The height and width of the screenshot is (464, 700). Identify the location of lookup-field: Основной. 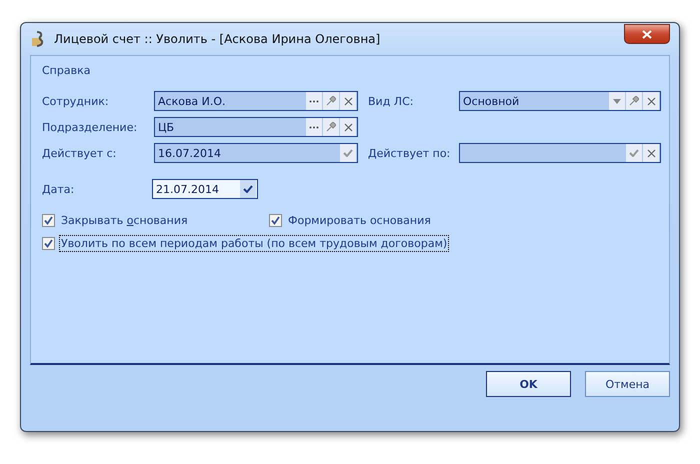
(560, 101).